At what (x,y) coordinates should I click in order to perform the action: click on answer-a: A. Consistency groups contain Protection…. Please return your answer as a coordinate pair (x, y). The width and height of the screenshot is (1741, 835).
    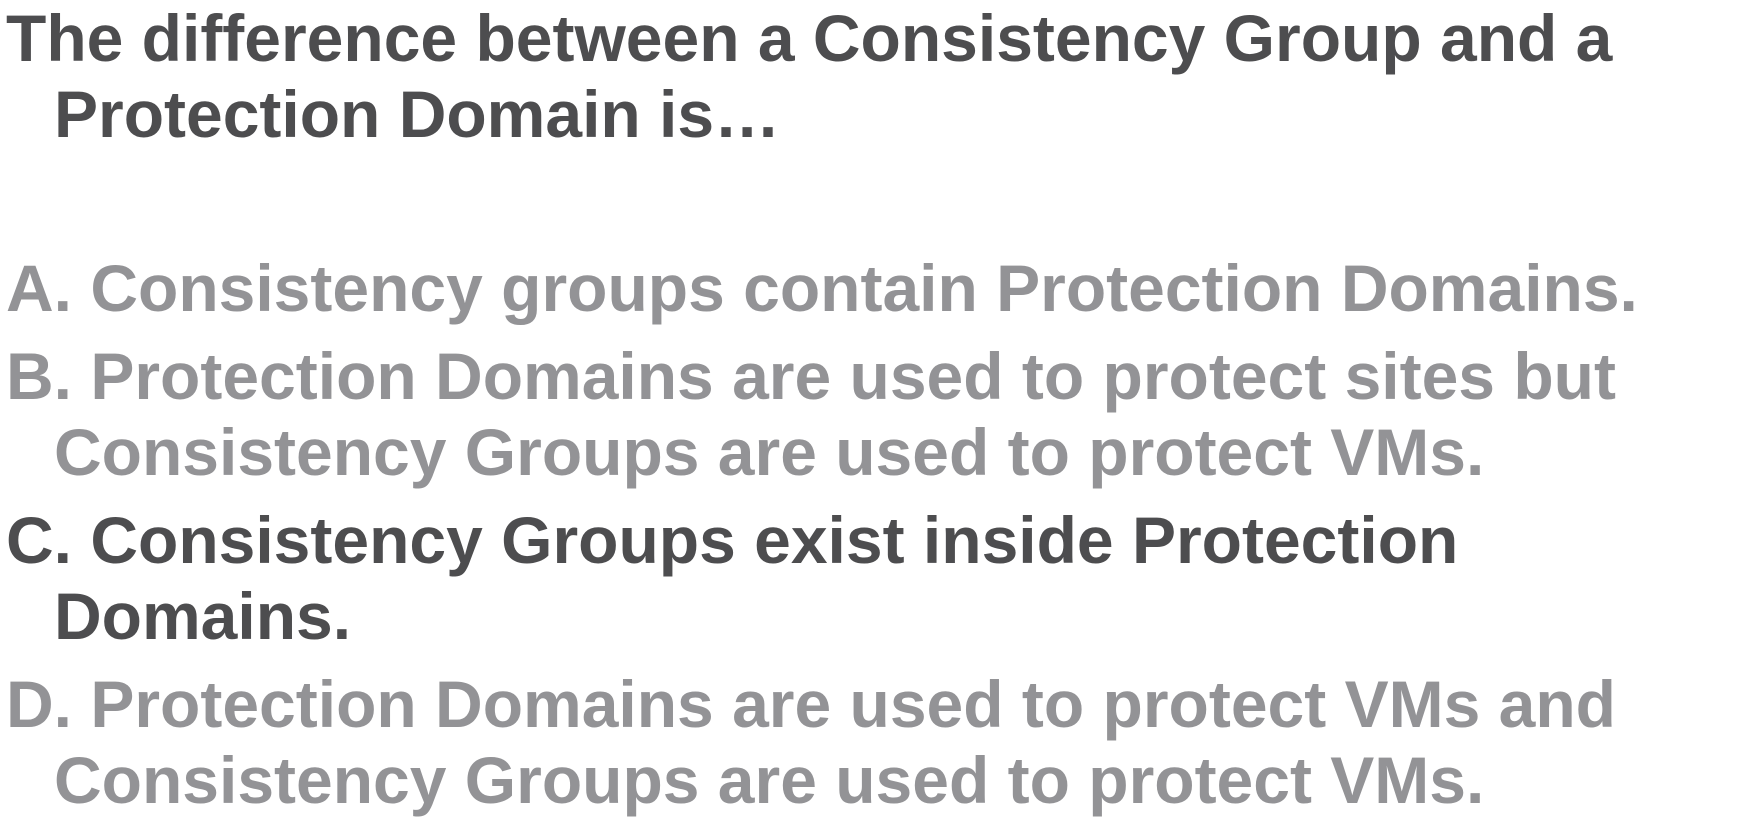
    Looking at the image, I should click on (873, 288).